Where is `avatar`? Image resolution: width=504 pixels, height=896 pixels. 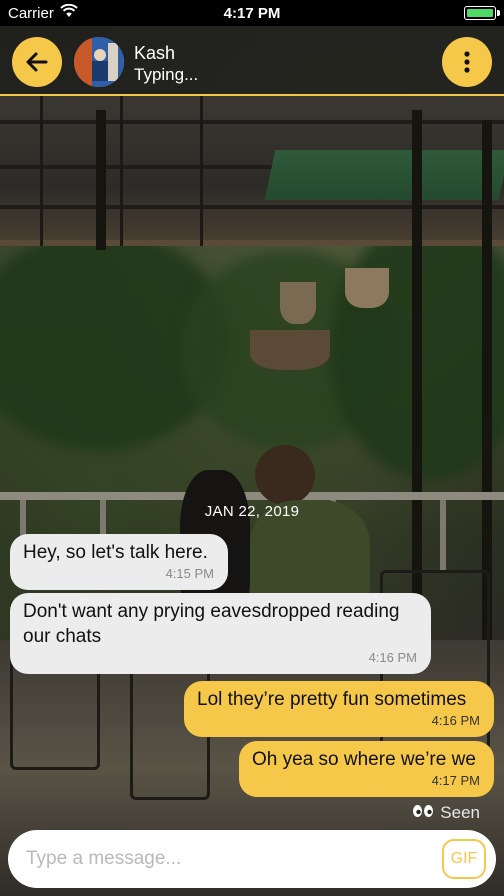
avatar is located at coordinates (99, 62).